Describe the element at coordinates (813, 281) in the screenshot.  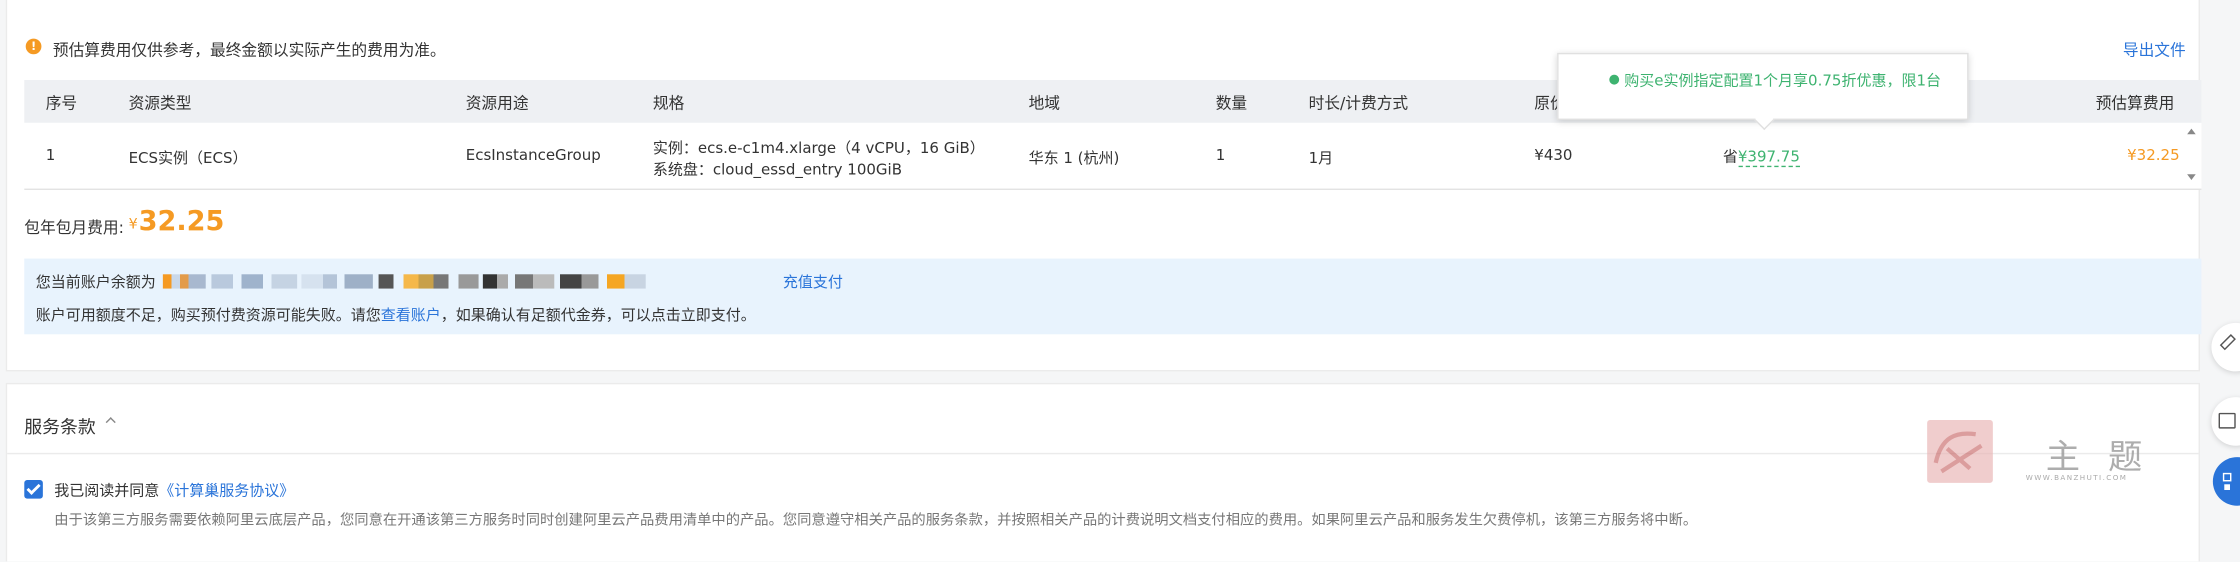
I see `recharge-pay-link: 充值支付` at that location.